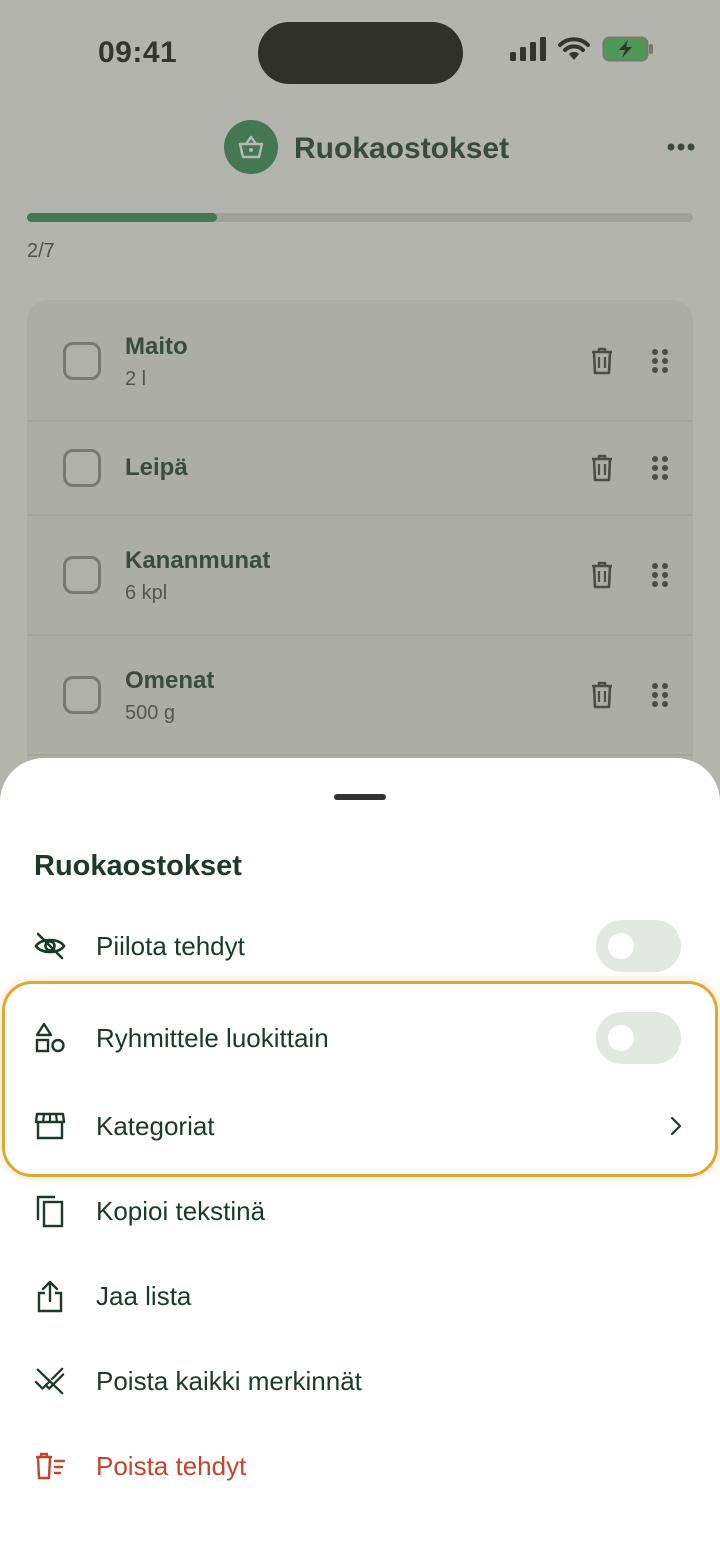  What do you see at coordinates (360, 1466) in the screenshot?
I see `option-delete-done: Poista tehdyt` at bounding box center [360, 1466].